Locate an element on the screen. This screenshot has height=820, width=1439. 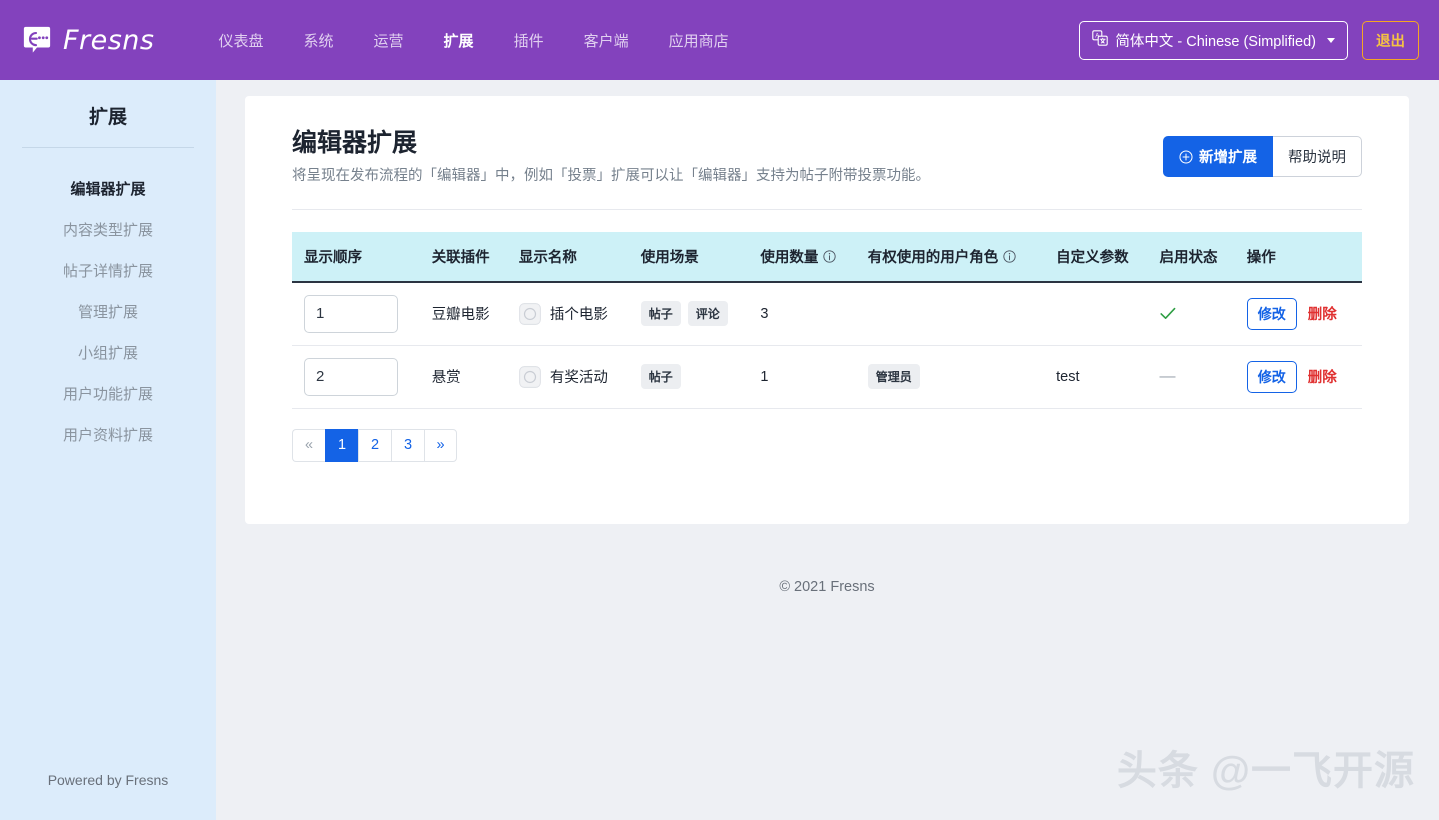
language-label: 简体中文 - Chinese (Simplified) is located at coordinates (1215, 41).